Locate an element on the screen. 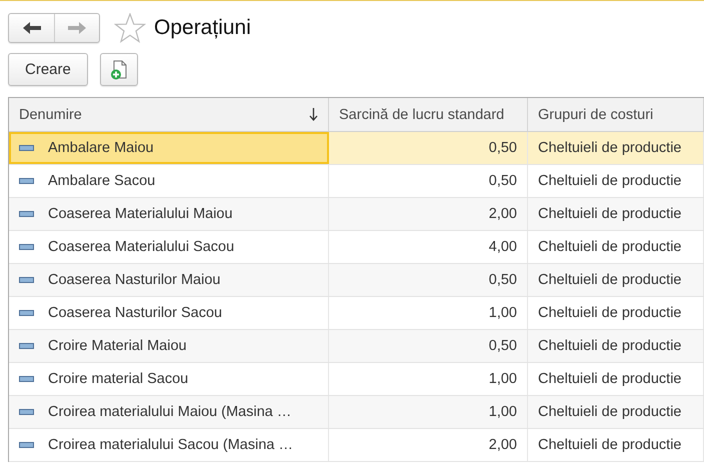  table-row: Croirea materialului Sacou (Masina … 2,00 Cheltuieli de productie is located at coordinates (356, 445).